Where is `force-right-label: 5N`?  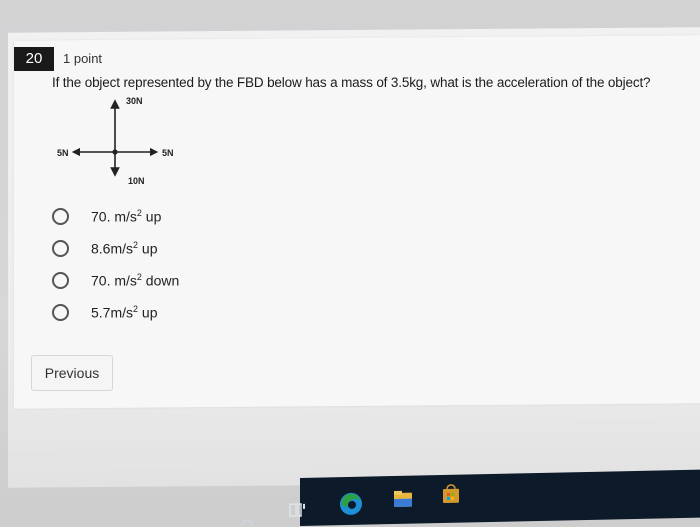 force-right-label: 5N is located at coordinates (168, 153).